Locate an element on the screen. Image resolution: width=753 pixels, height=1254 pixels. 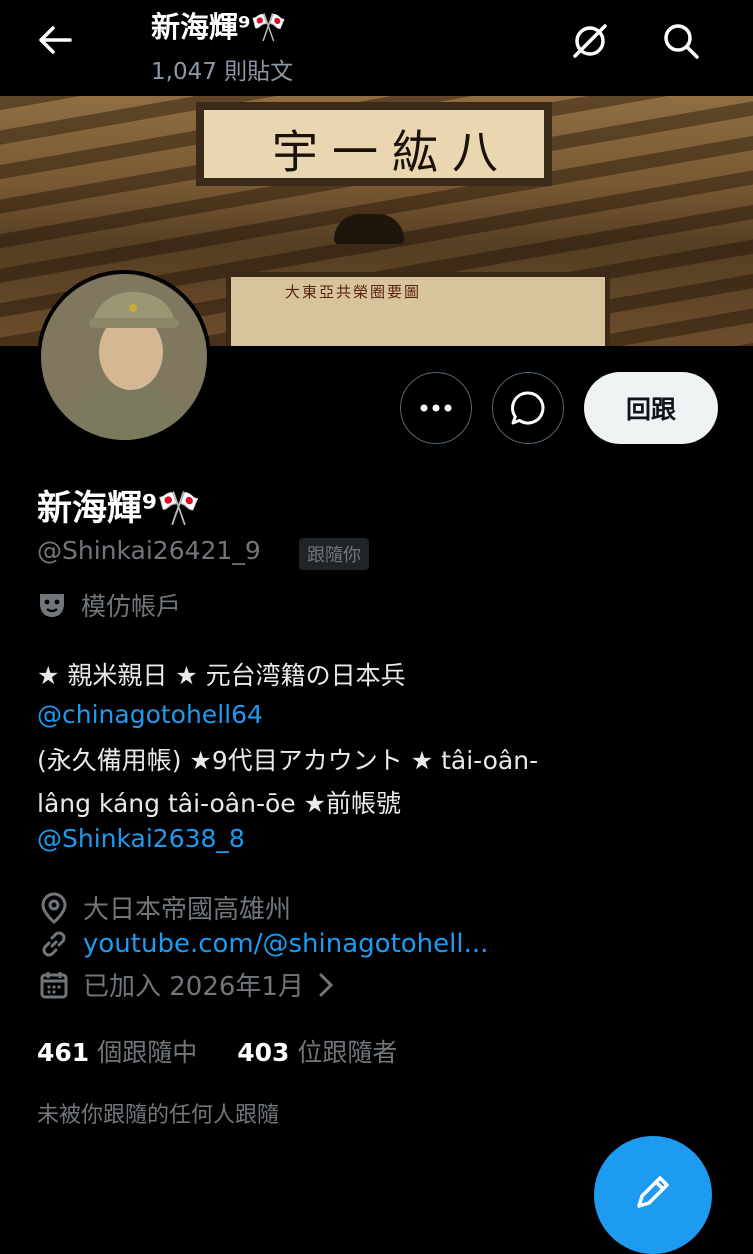
follows-you-badge: 跟隨你 is located at coordinates (334, 554).